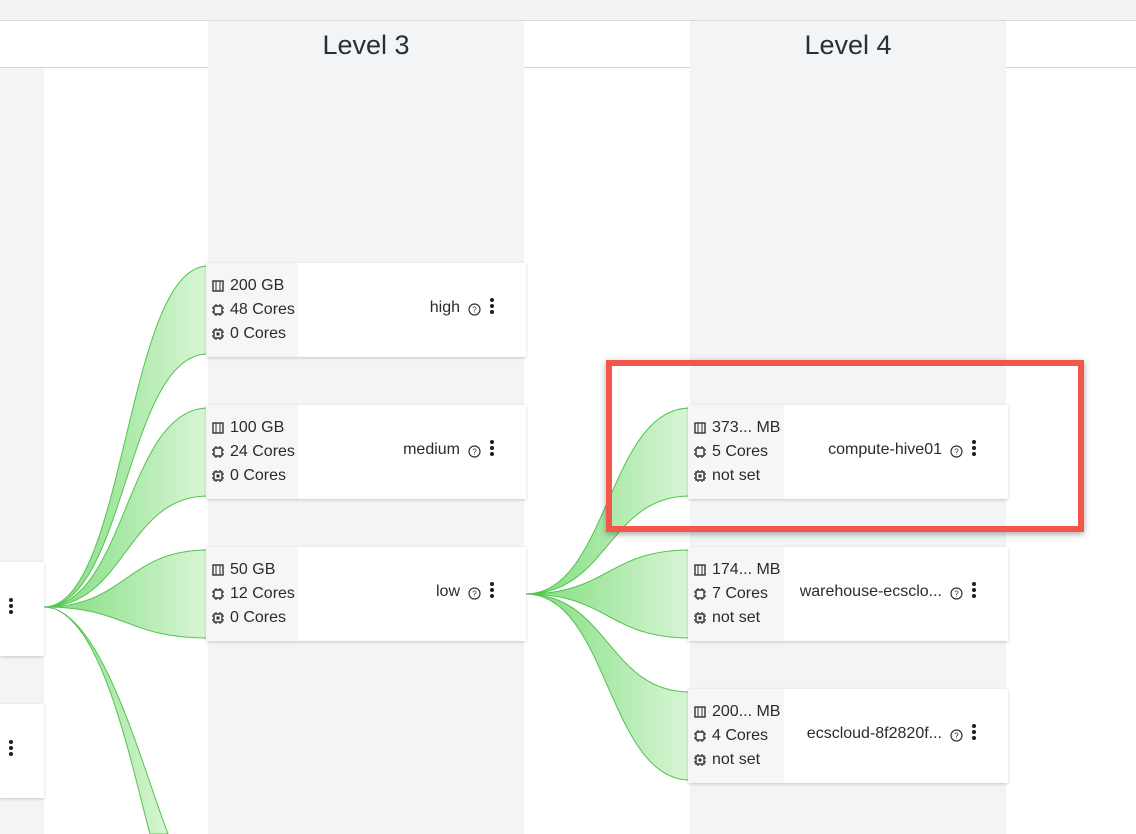 This screenshot has width=1136, height=834. What do you see at coordinates (22, 609) in the screenshot?
I see `parent-card-partial` at bounding box center [22, 609].